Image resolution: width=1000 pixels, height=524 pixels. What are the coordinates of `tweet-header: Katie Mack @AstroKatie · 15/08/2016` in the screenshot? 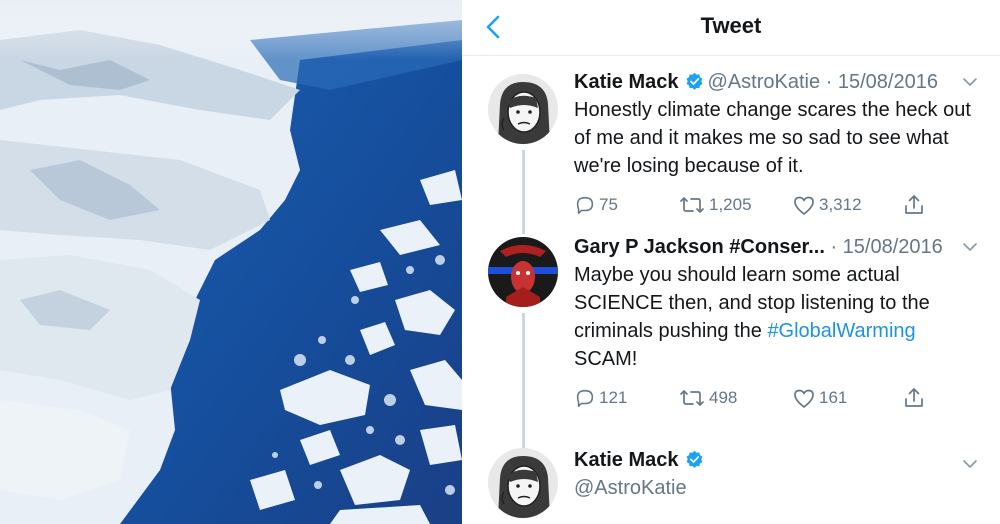 It's located at (780, 82).